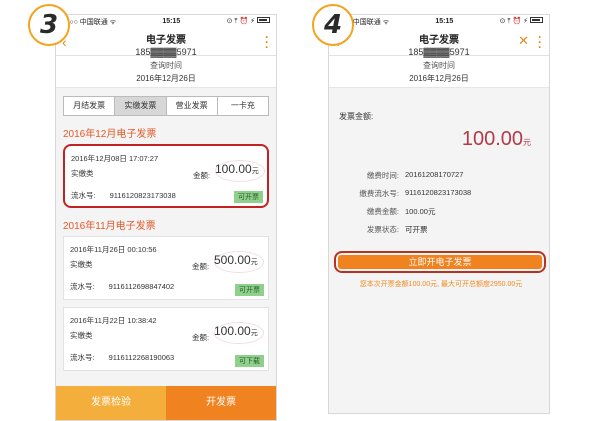 This screenshot has width=600, height=421. What do you see at coordinates (523, 41) in the screenshot?
I see `close-icon: ✕` at bounding box center [523, 41].